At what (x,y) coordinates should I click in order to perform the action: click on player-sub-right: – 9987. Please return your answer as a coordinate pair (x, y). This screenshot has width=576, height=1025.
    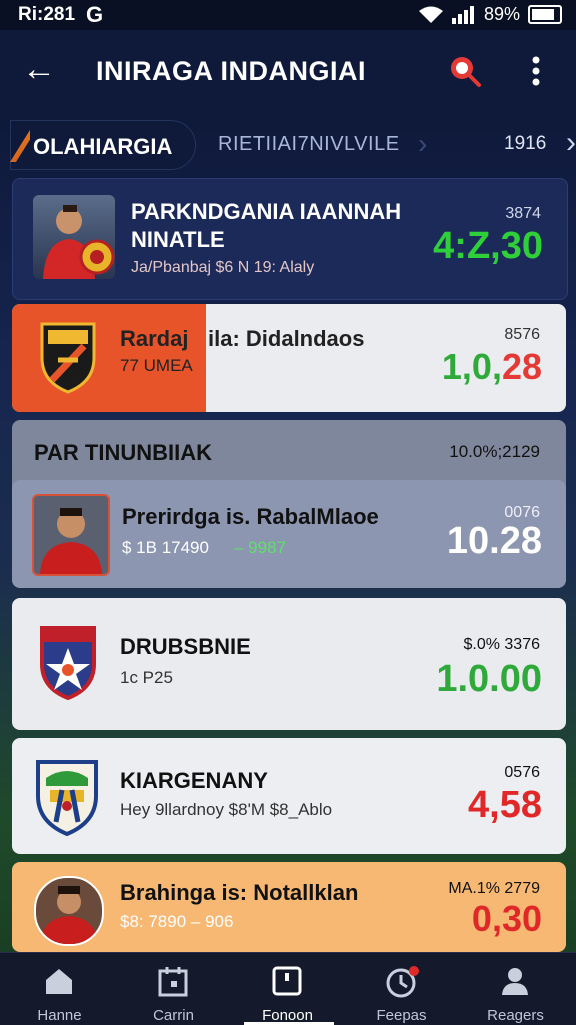
    Looking at the image, I should click on (260, 547).